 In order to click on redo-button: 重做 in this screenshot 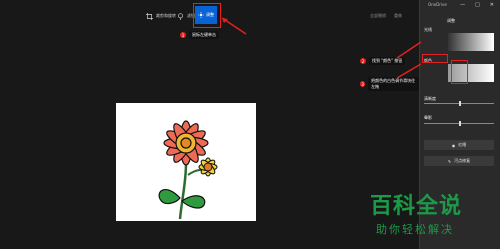, I will do `click(398, 16)`.